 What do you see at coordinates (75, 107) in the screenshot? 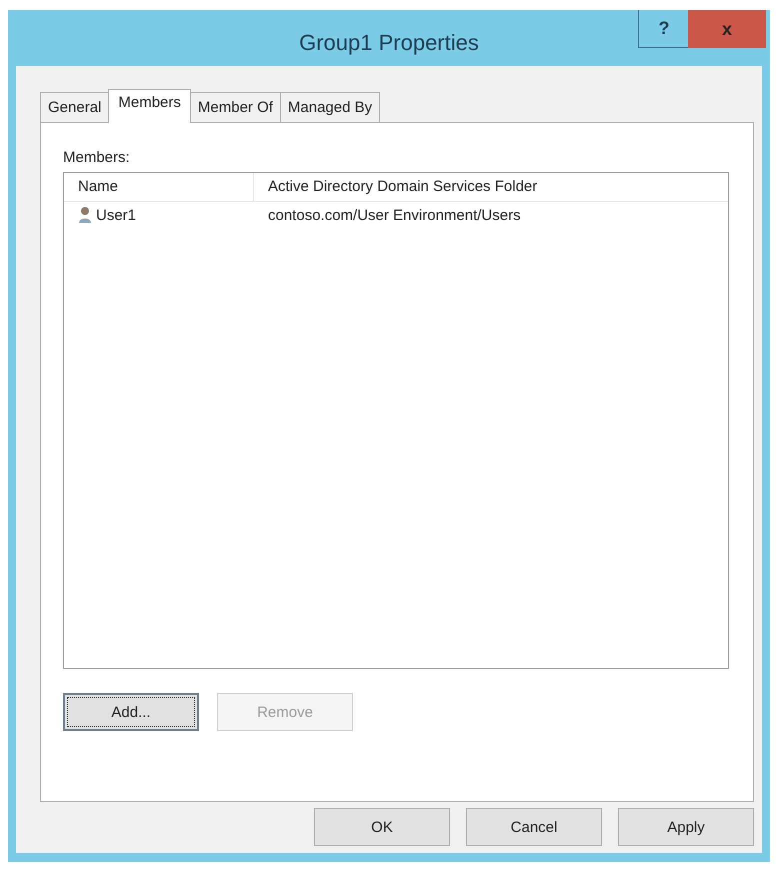
I see `tab: General` at bounding box center [75, 107].